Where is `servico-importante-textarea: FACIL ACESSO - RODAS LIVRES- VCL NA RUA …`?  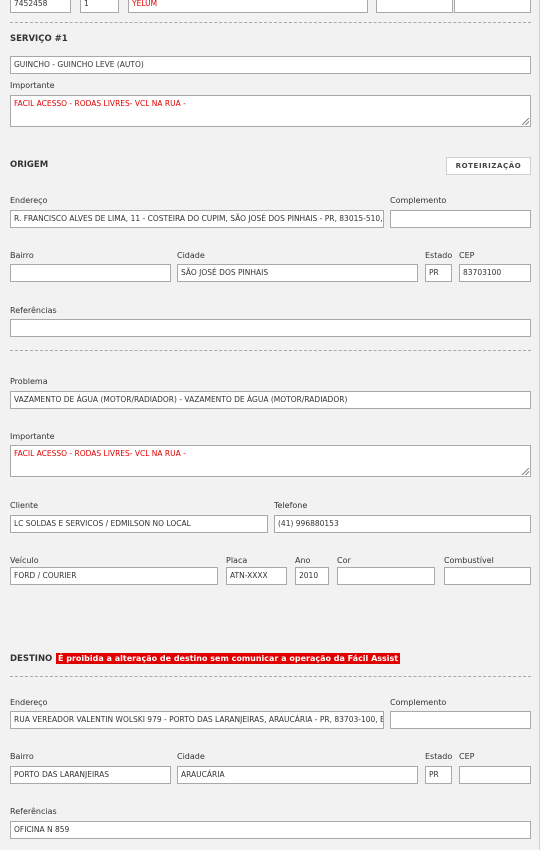
servico-importante-textarea: FACIL ACESSO - RODAS LIVRES- VCL NA RUA … is located at coordinates (270, 111).